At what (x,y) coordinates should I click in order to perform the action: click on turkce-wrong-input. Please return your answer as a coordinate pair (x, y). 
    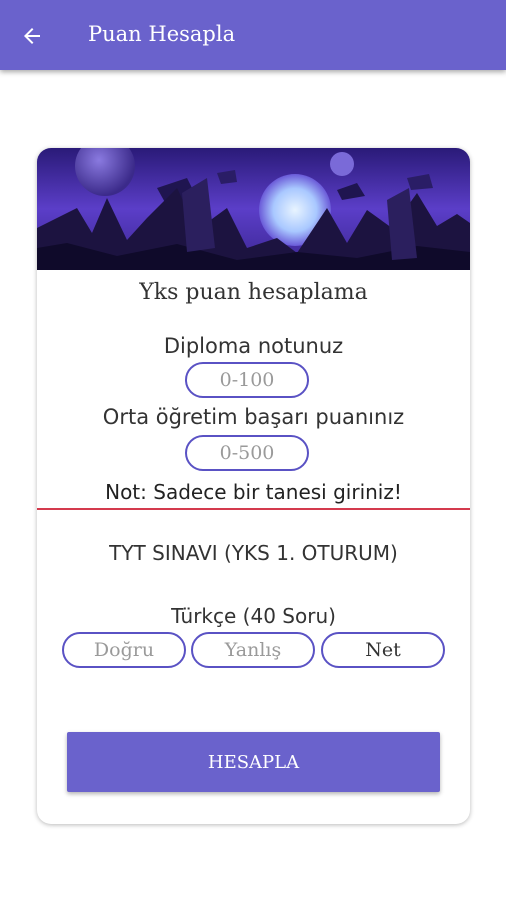
    Looking at the image, I should click on (253, 650).